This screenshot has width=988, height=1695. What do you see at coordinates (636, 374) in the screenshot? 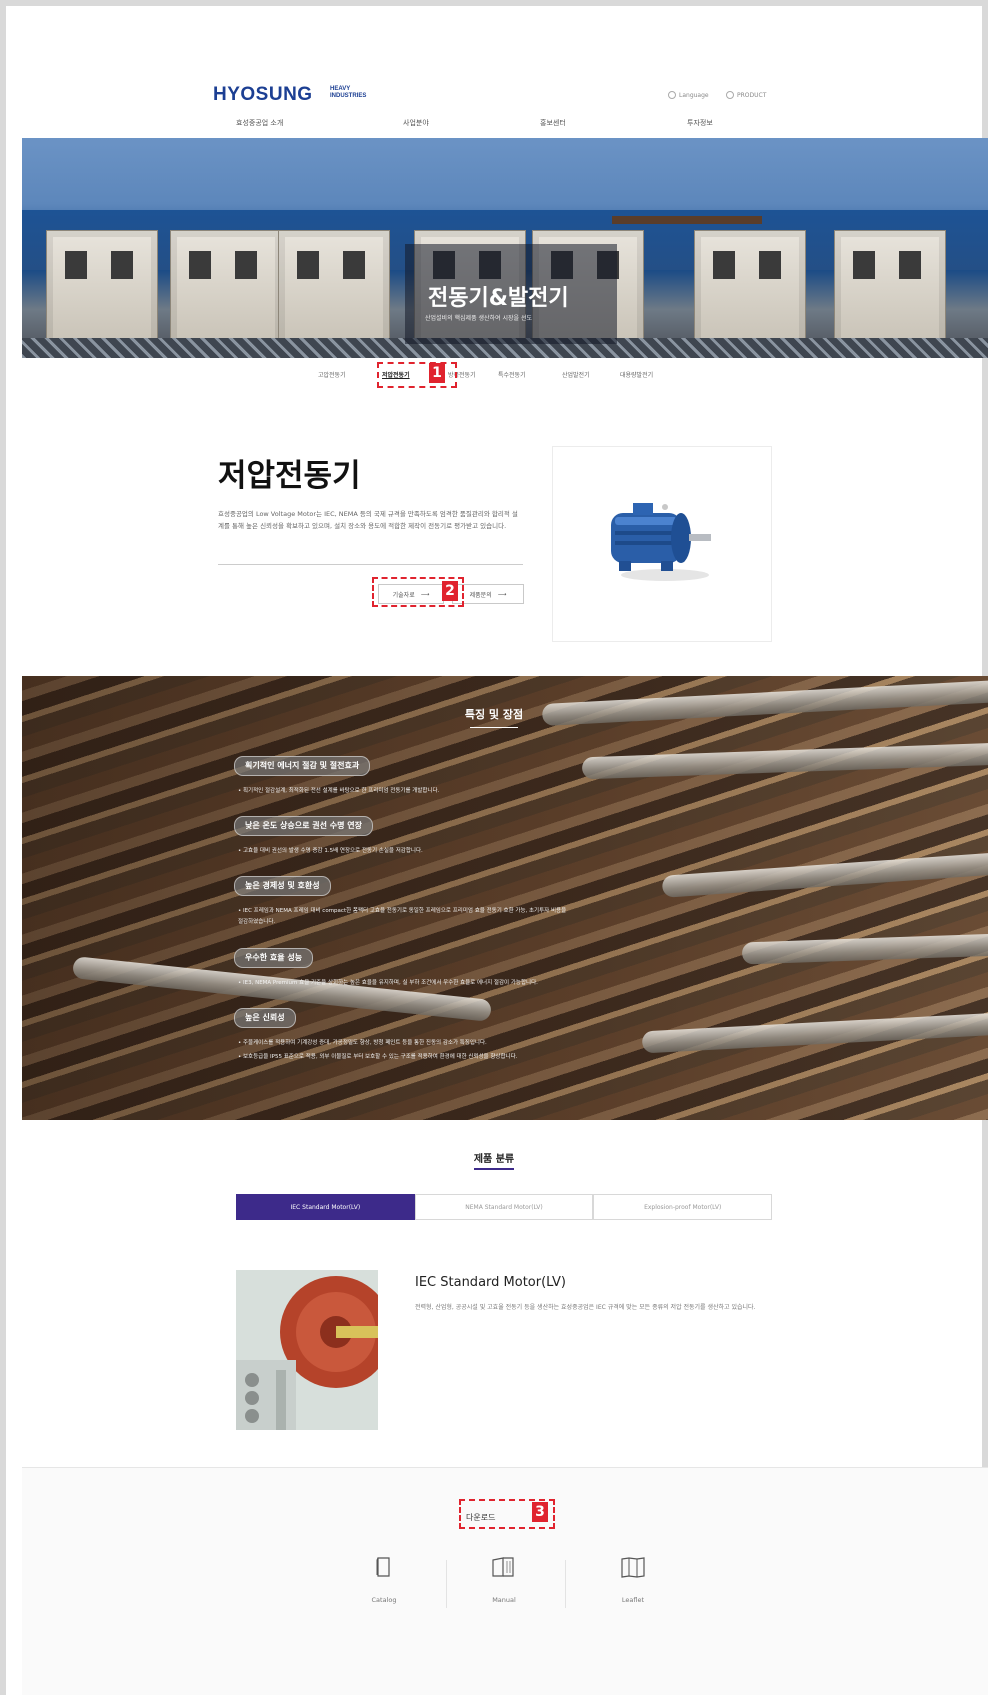
I see `subnav-item-large-generator: 대용량발전기` at bounding box center [636, 374].